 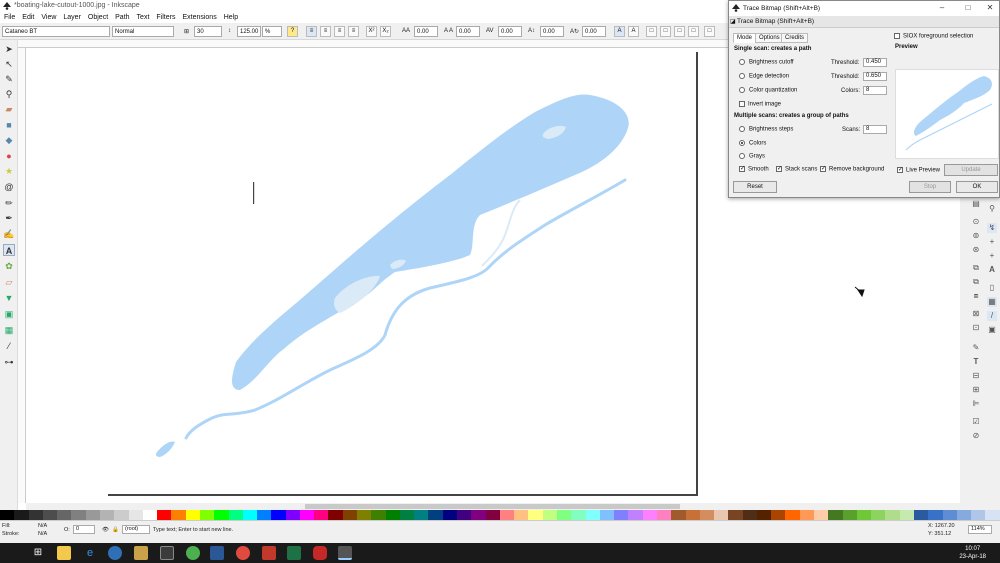 I want to click on paste-icon: ▤, so click(x=976, y=204).